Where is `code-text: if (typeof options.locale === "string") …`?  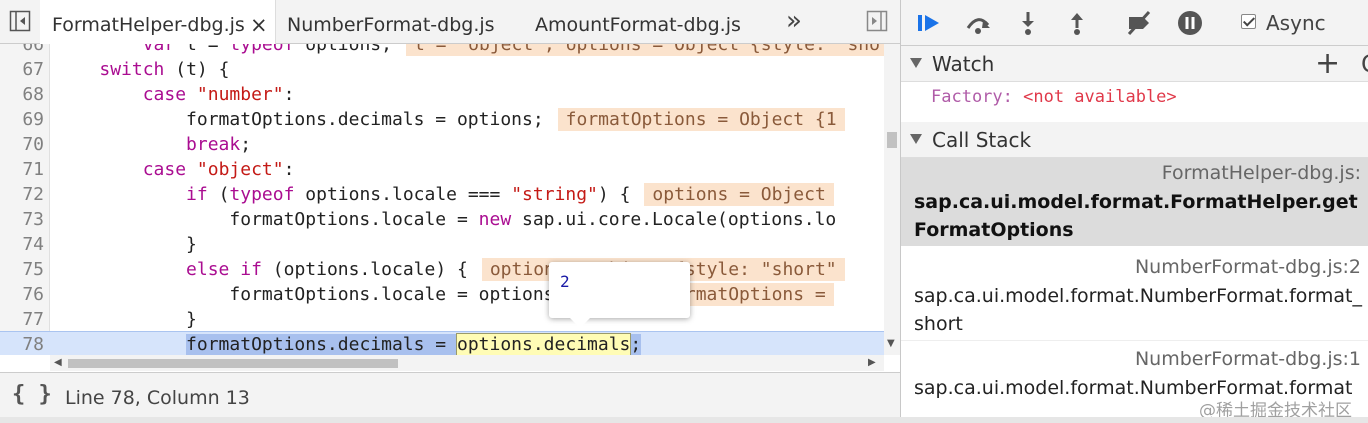 code-text: if (typeof options.locale === "string") … is located at coordinates (445, 194).